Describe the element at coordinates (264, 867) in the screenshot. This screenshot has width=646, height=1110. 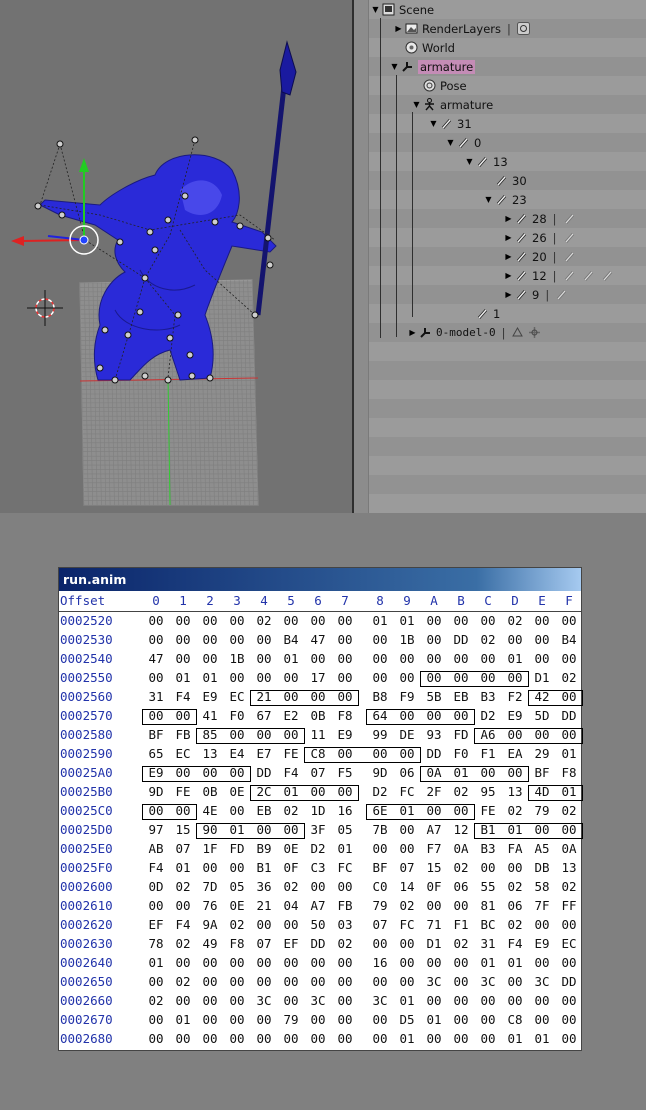
I see `hex-byte: B1` at that location.